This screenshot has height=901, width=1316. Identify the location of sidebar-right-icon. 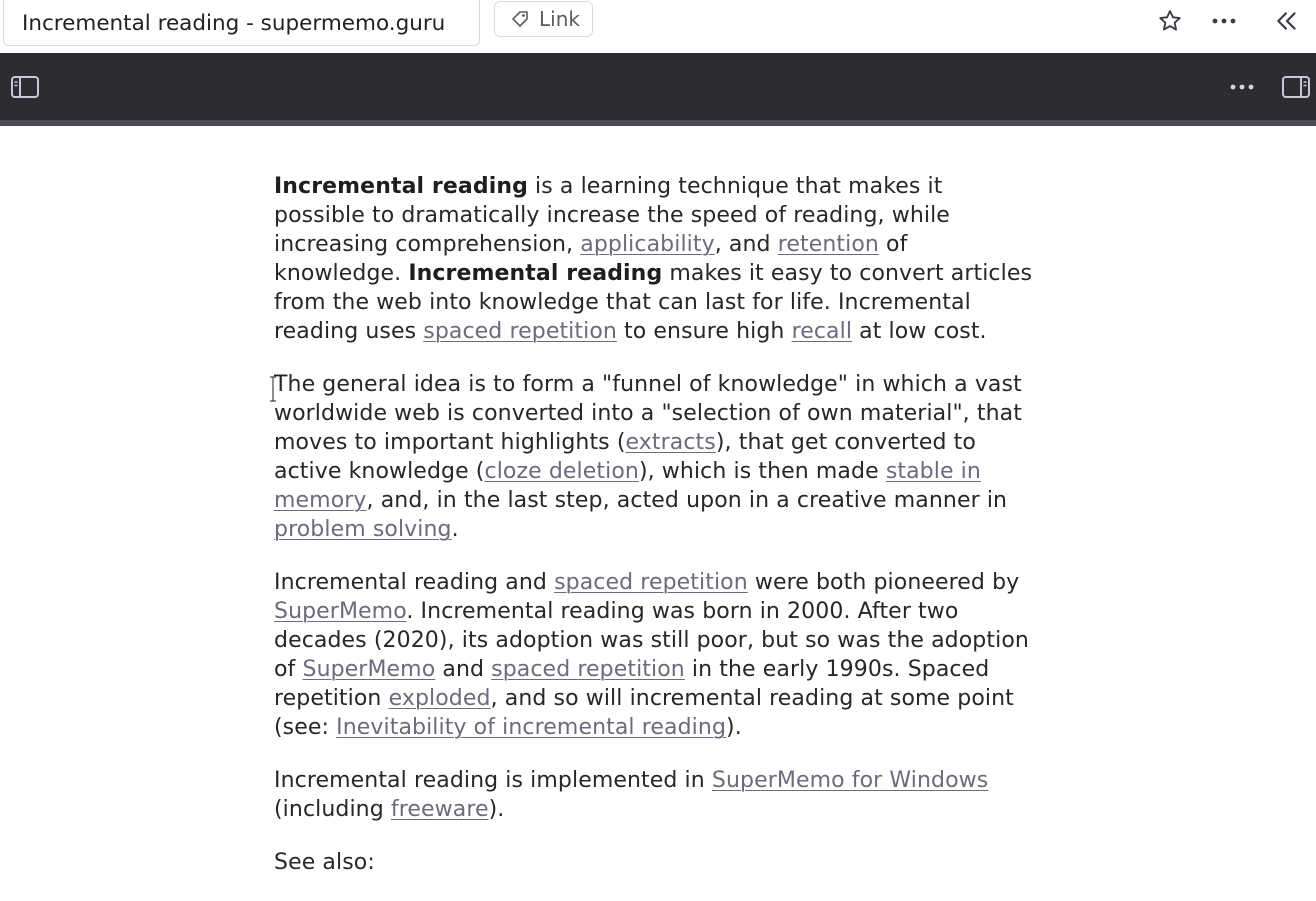
(1296, 87).